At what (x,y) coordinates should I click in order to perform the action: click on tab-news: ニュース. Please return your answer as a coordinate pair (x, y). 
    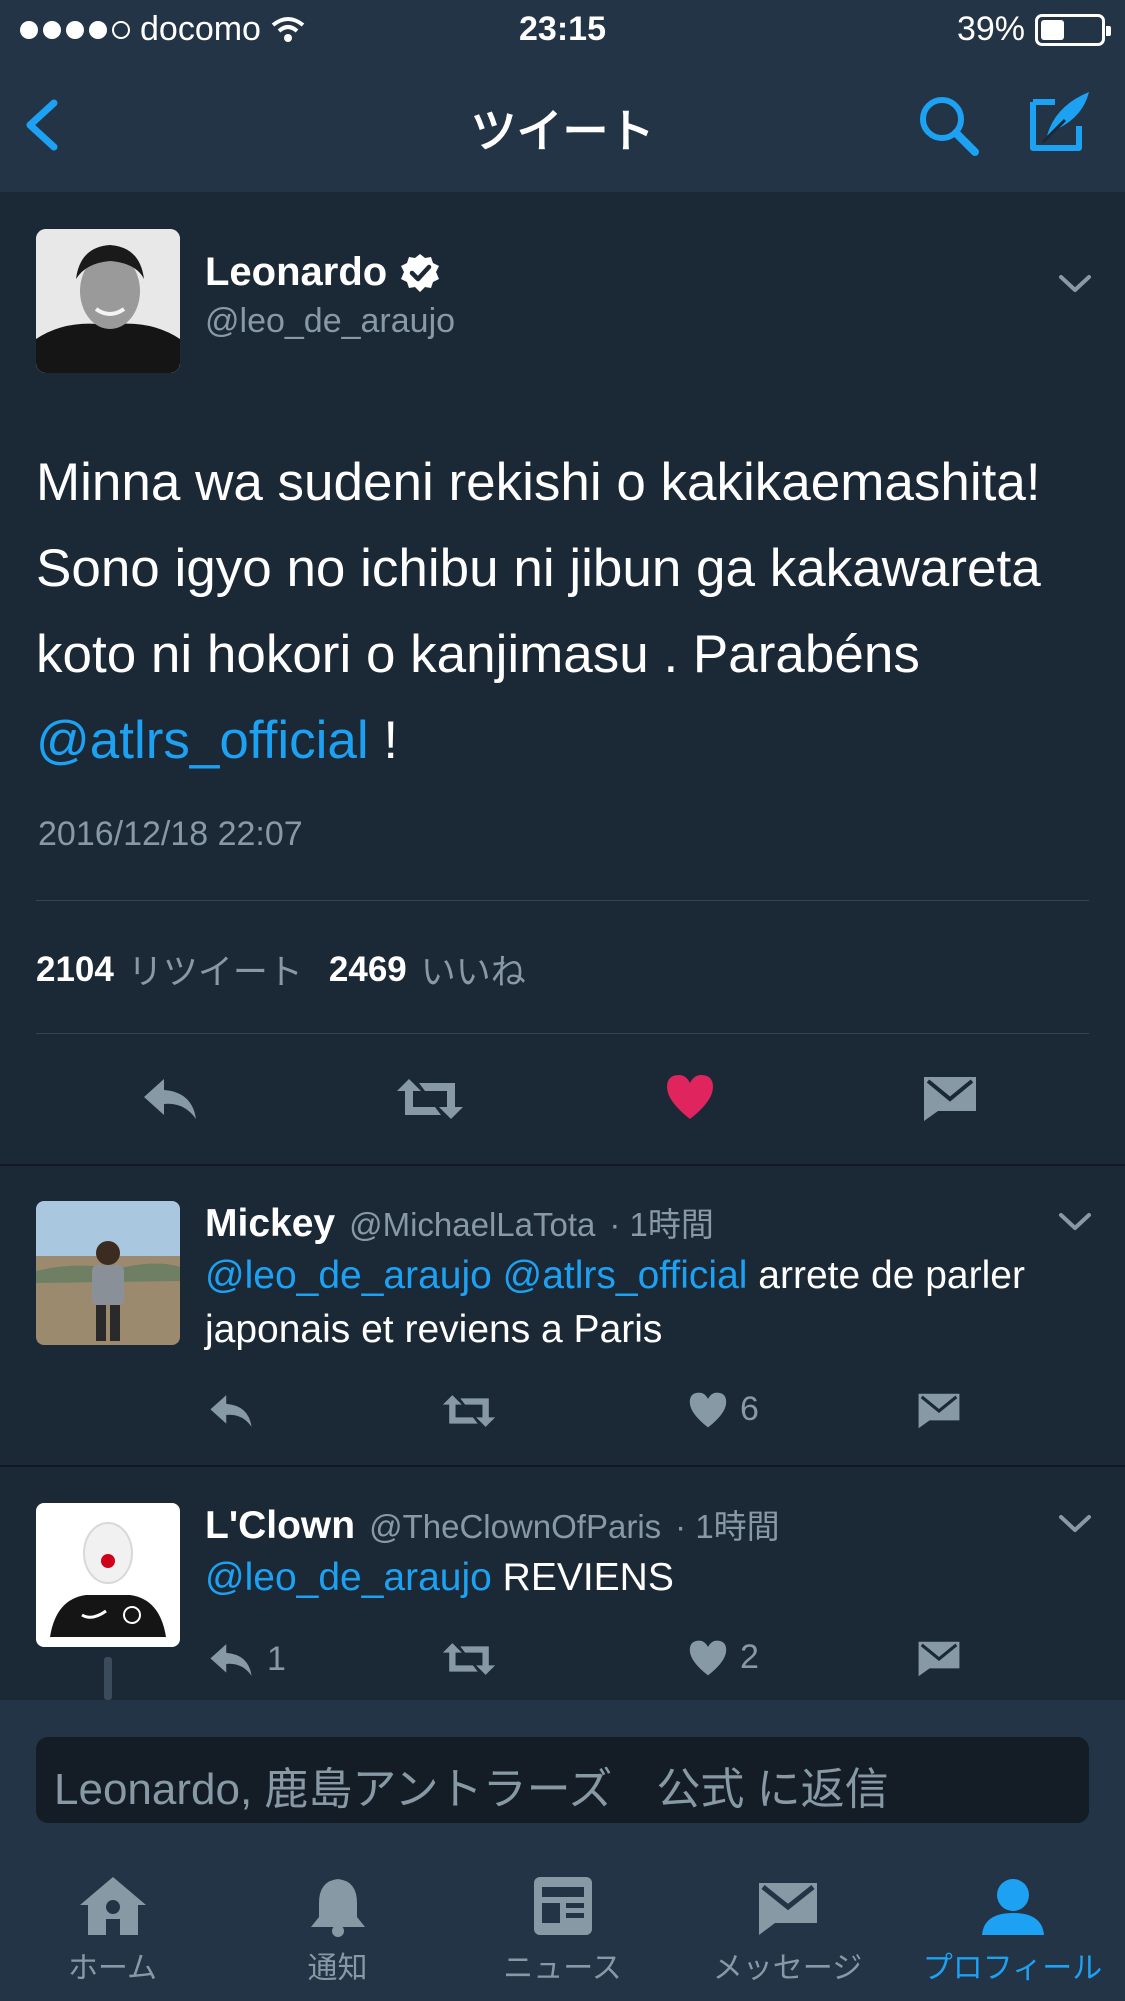
    Looking at the image, I should click on (562, 1931).